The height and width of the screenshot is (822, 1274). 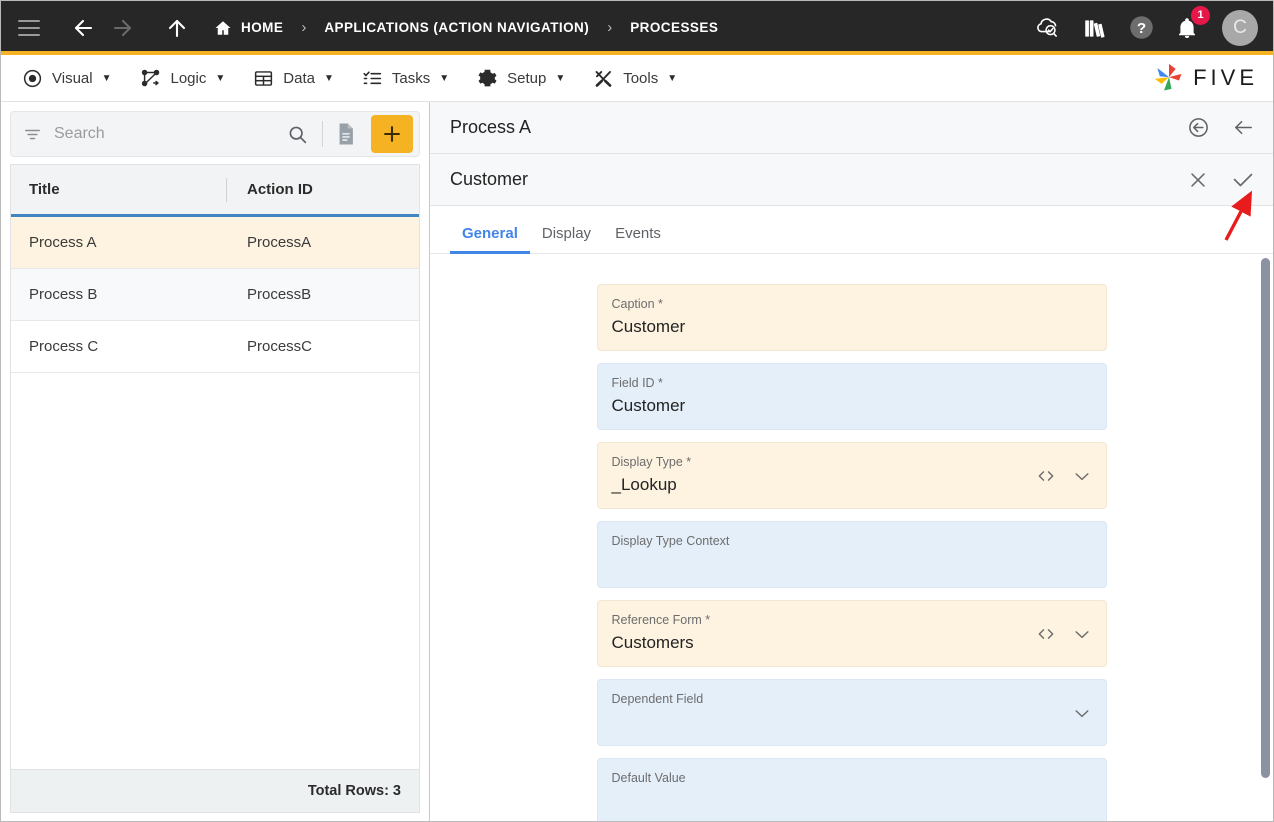 What do you see at coordinates (566, 233) in the screenshot?
I see `tab-label-display: Display` at bounding box center [566, 233].